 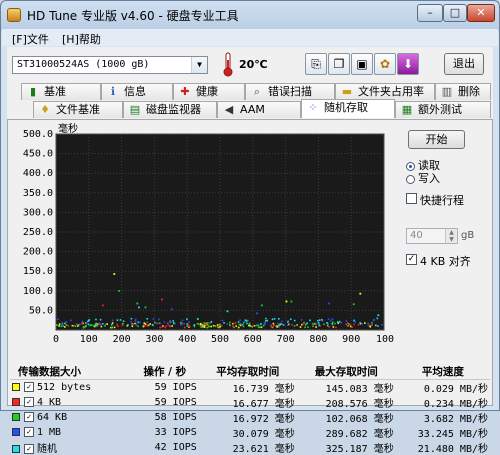 I want to click on tab-disk-monitor: ▤ 磁盘监视器, so click(x=170, y=109).